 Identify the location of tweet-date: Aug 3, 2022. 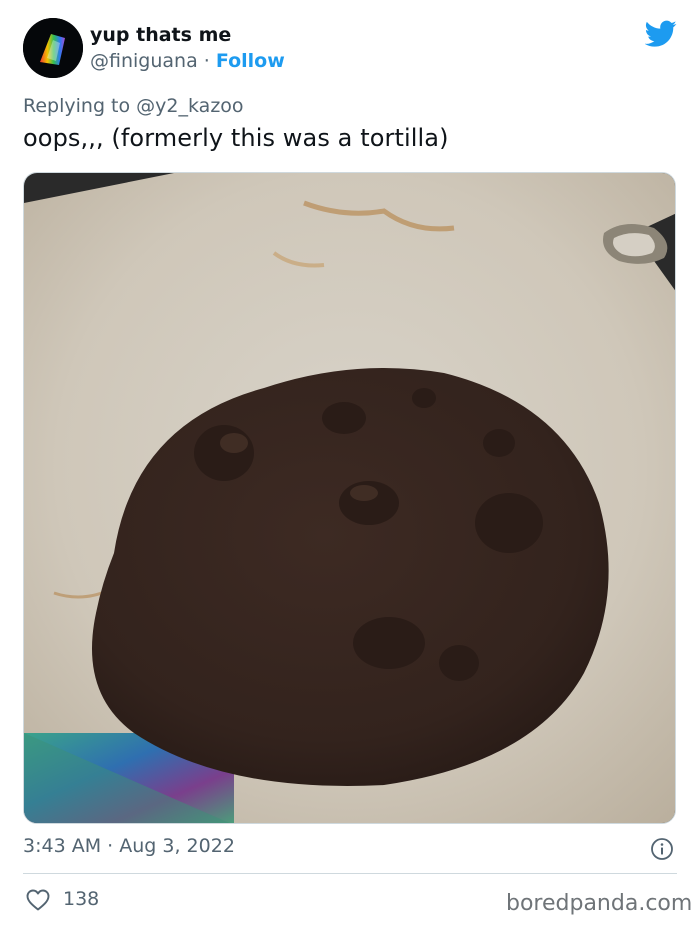
(177, 846).